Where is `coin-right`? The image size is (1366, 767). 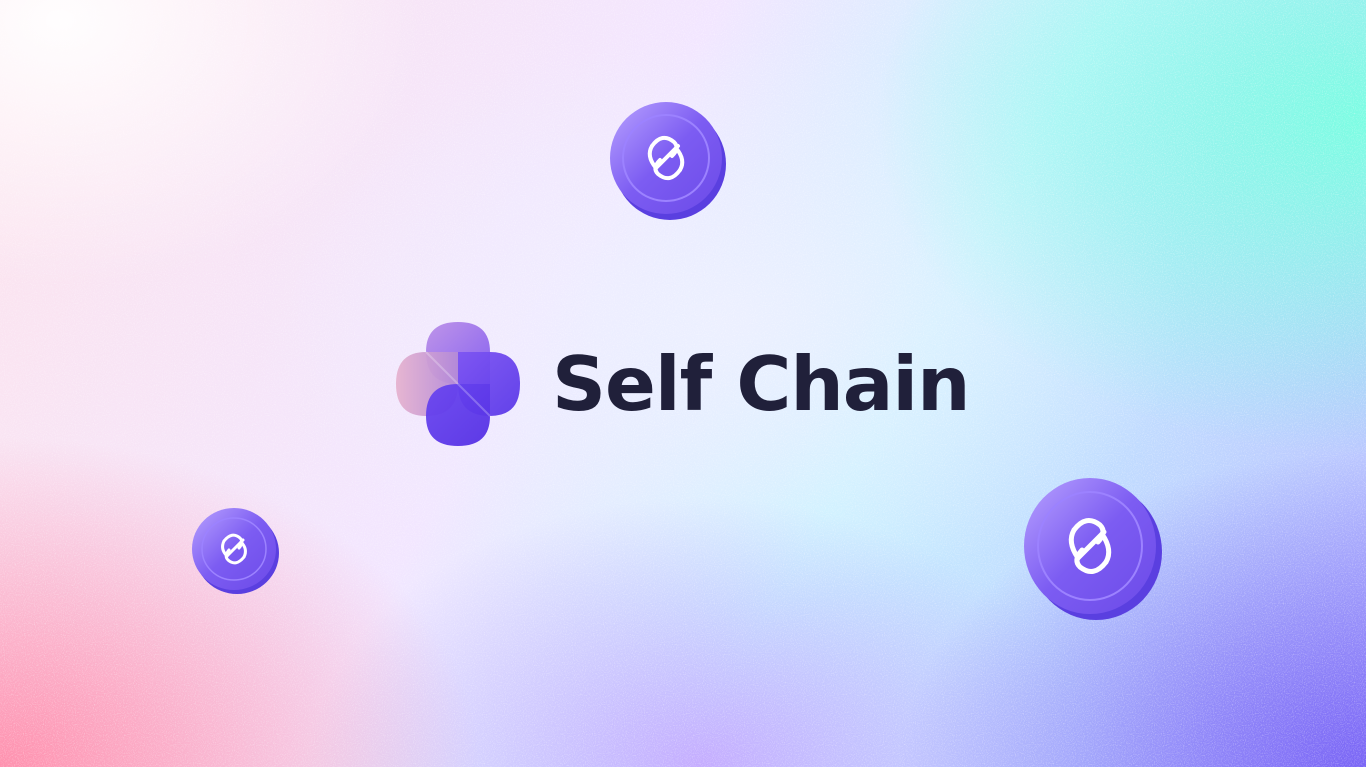 coin-right is located at coordinates (1094, 549).